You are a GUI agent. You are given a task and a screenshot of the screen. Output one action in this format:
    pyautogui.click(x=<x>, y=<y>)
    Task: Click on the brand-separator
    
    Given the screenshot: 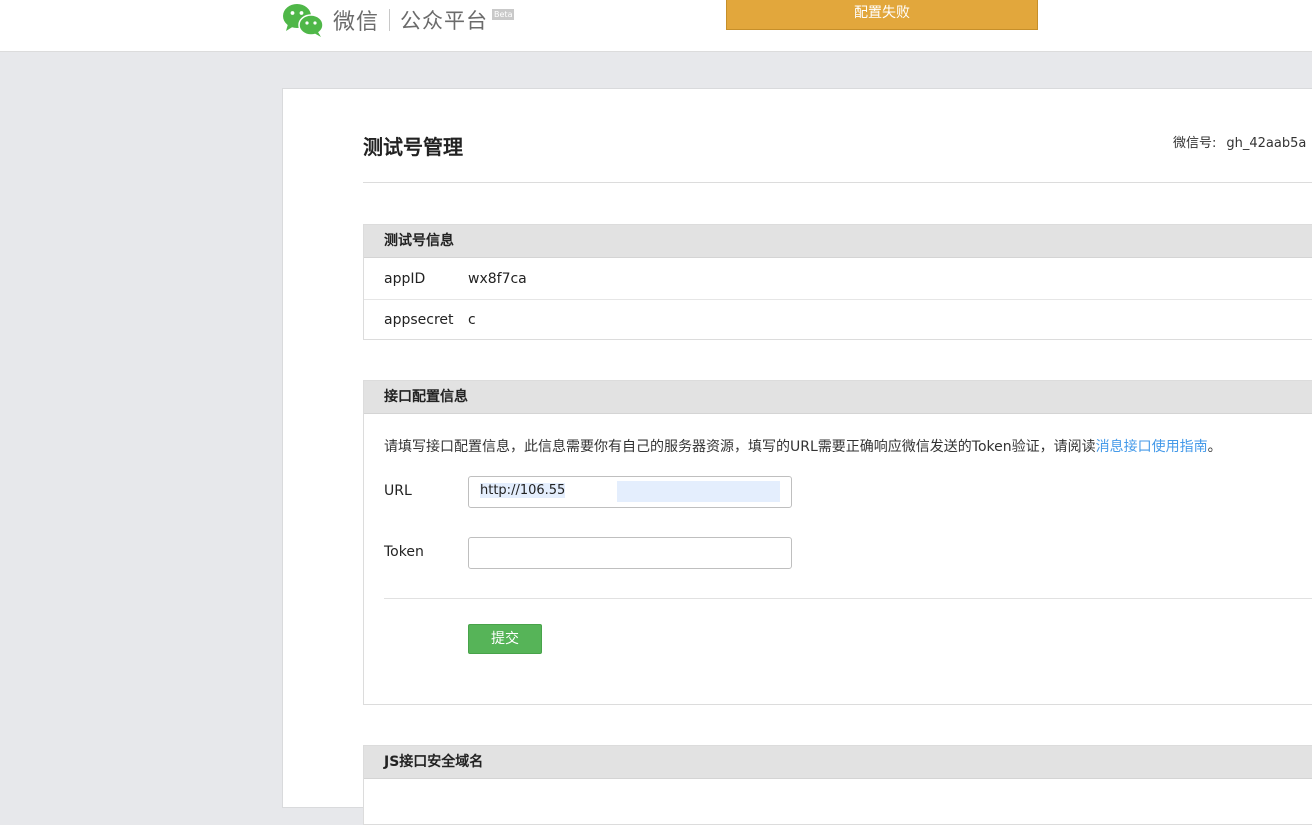 What is the action you would take?
    pyautogui.click(x=390, y=20)
    